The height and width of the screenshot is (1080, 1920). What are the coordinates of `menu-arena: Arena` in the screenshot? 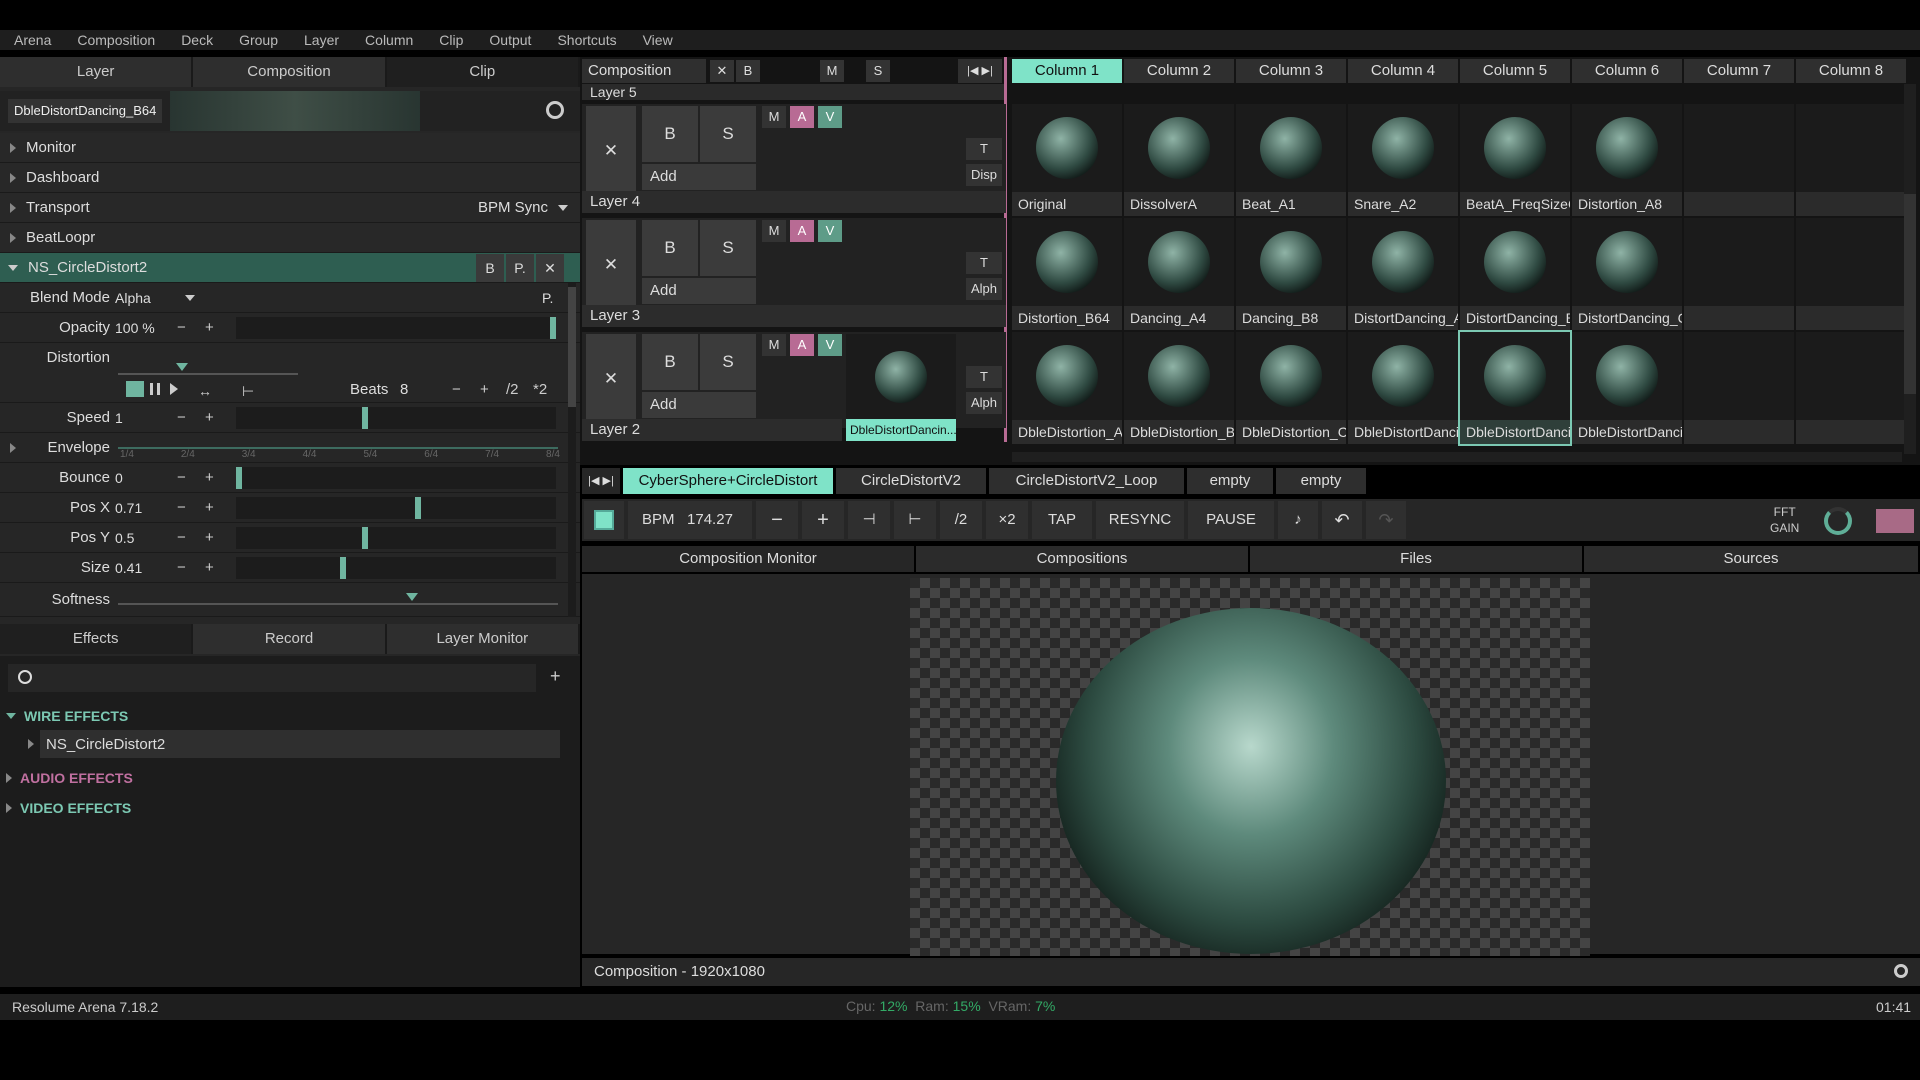 It's located at (32, 40).